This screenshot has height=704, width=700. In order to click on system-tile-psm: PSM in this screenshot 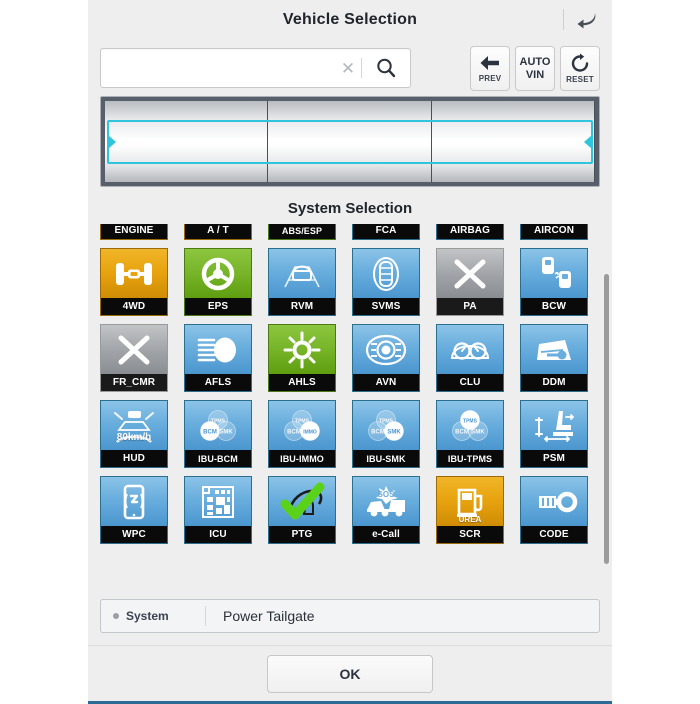, I will do `click(554, 434)`.